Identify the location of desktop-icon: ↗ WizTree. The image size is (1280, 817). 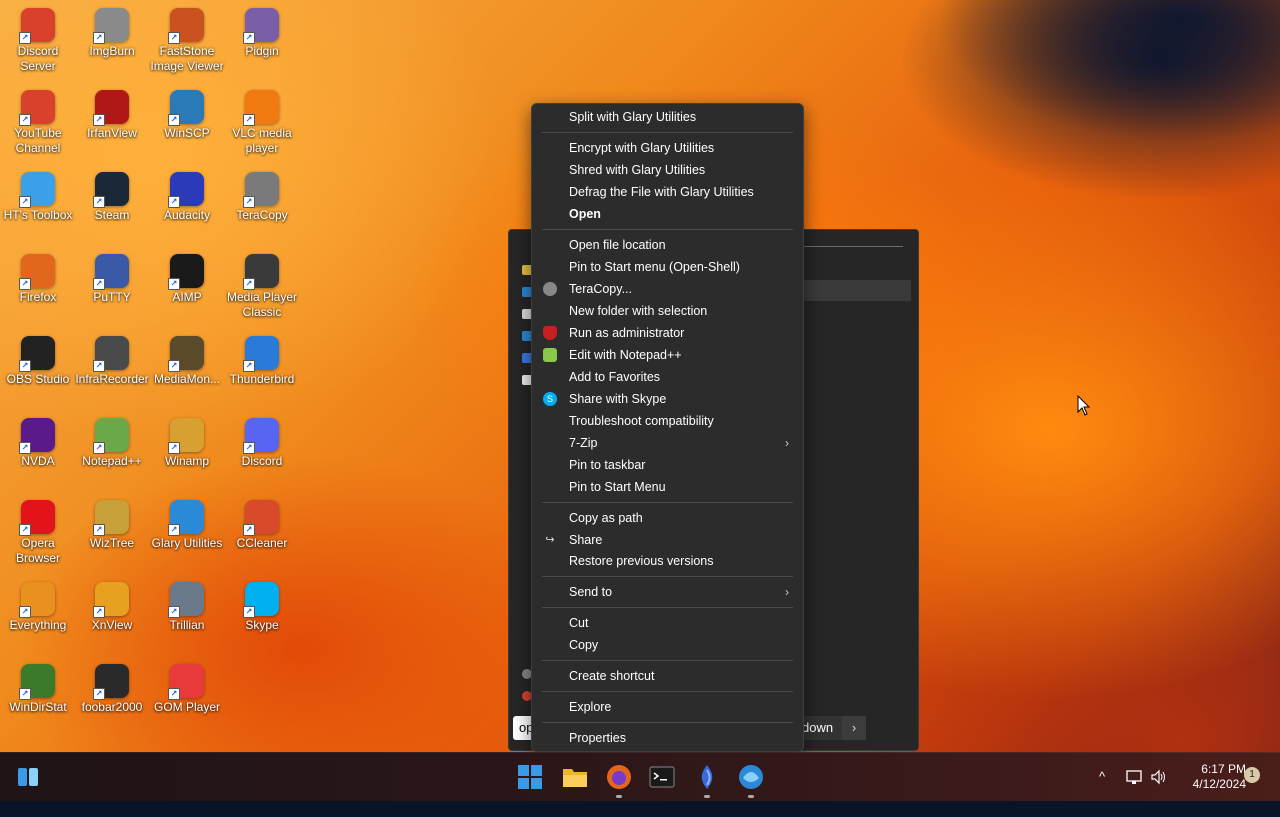
(112, 525).